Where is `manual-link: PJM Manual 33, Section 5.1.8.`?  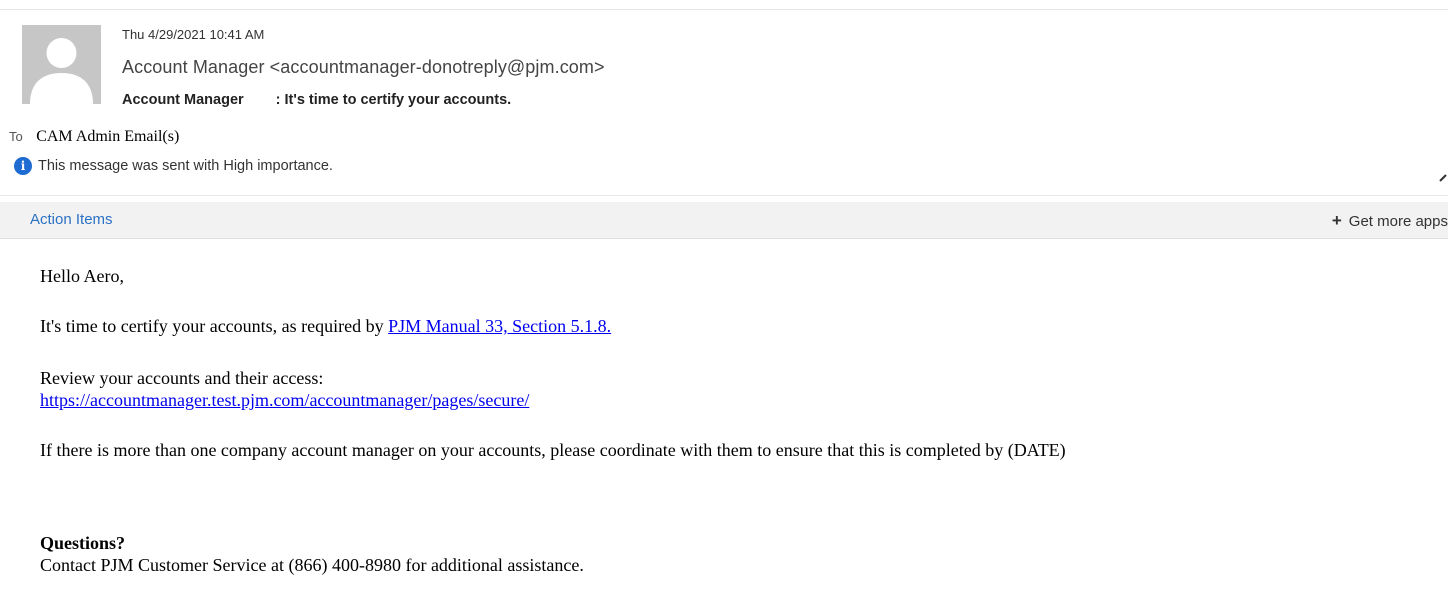
manual-link: PJM Manual 33, Section 5.1.8. is located at coordinates (499, 326).